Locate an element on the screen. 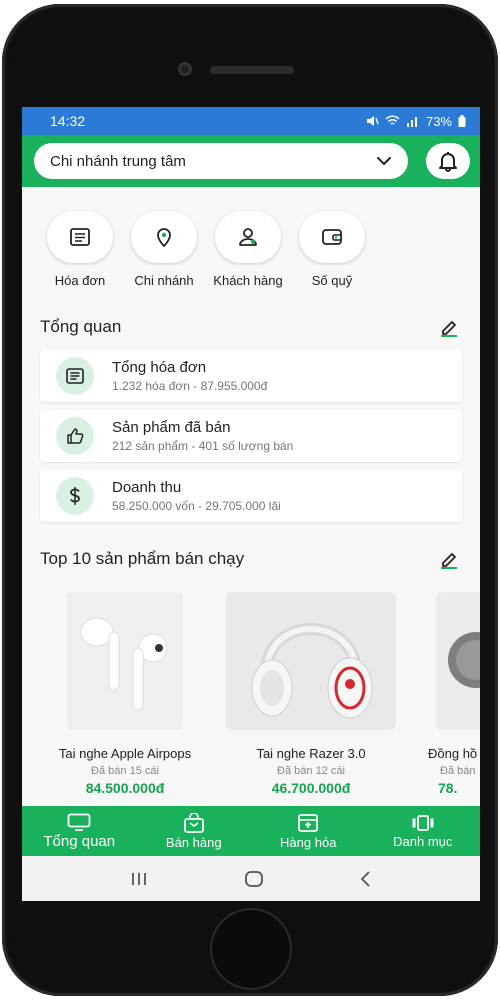  quick-action-label: Chi nhánh is located at coordinates (164, 280).